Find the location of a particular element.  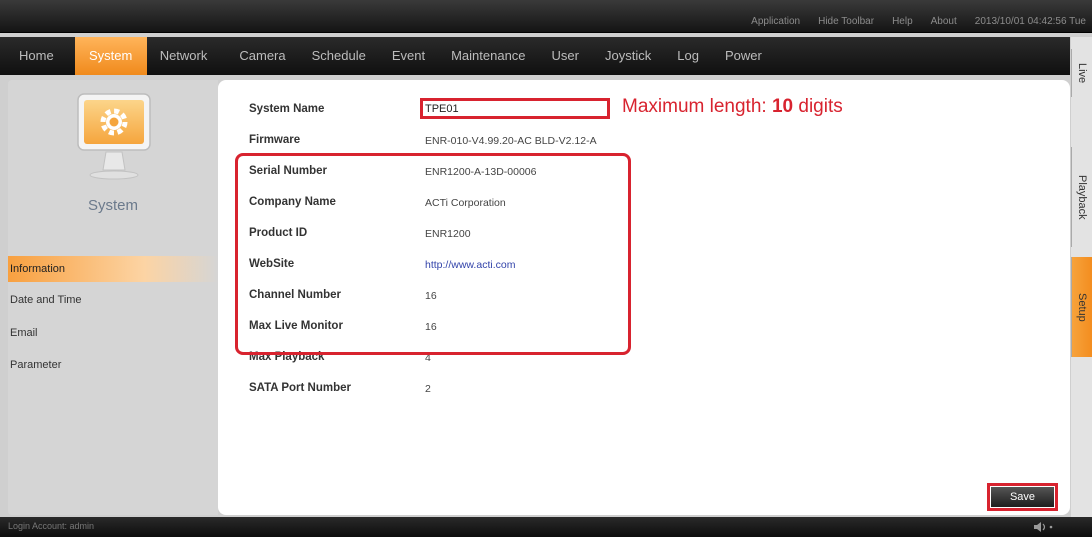

nav-joystick: Joystick is located at coordinates (628, 56).